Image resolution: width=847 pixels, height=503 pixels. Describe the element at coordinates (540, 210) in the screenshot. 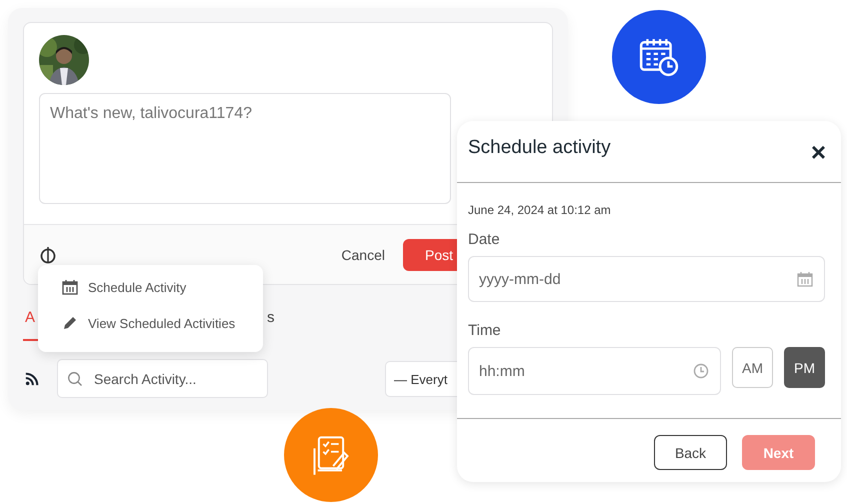

I see `timestamp: June 24, 2024 at 10:12 am` at that location.